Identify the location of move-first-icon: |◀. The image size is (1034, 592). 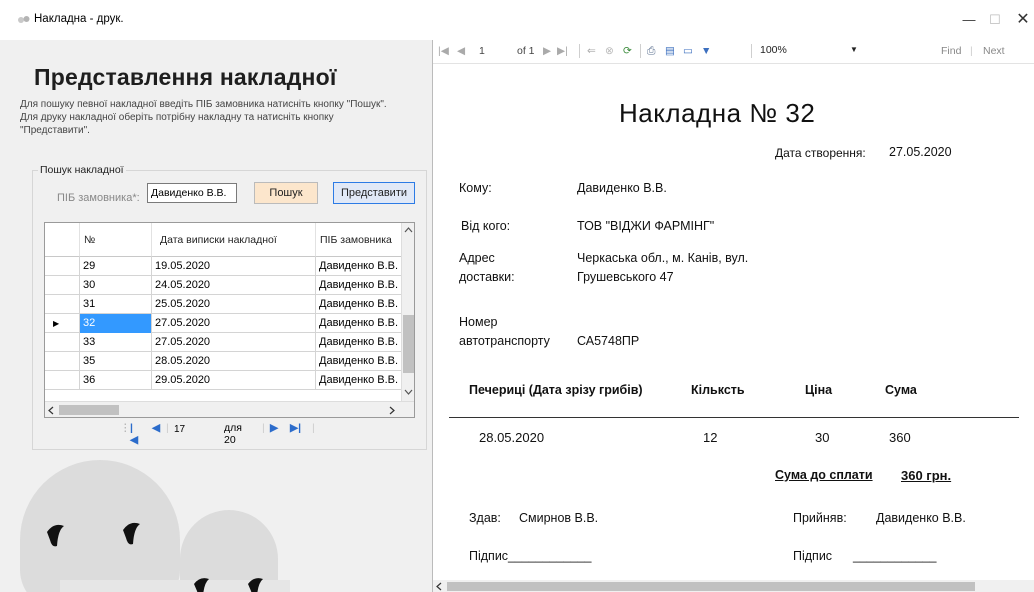
(134, 434).